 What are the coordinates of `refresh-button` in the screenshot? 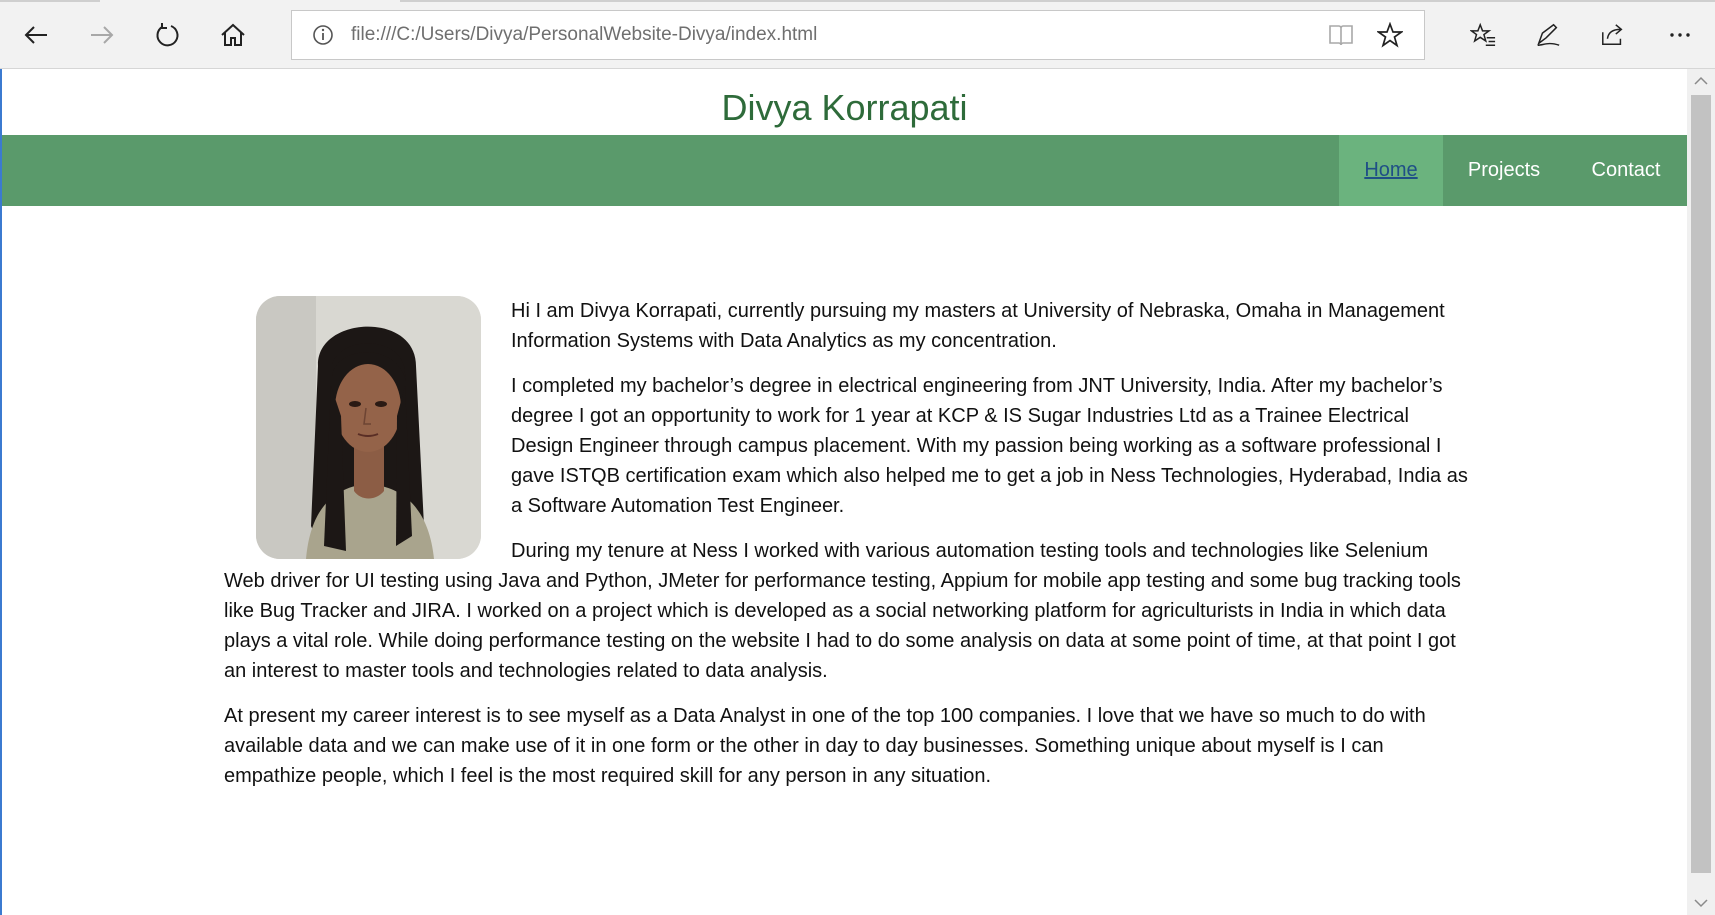 It's located at (167, 35).